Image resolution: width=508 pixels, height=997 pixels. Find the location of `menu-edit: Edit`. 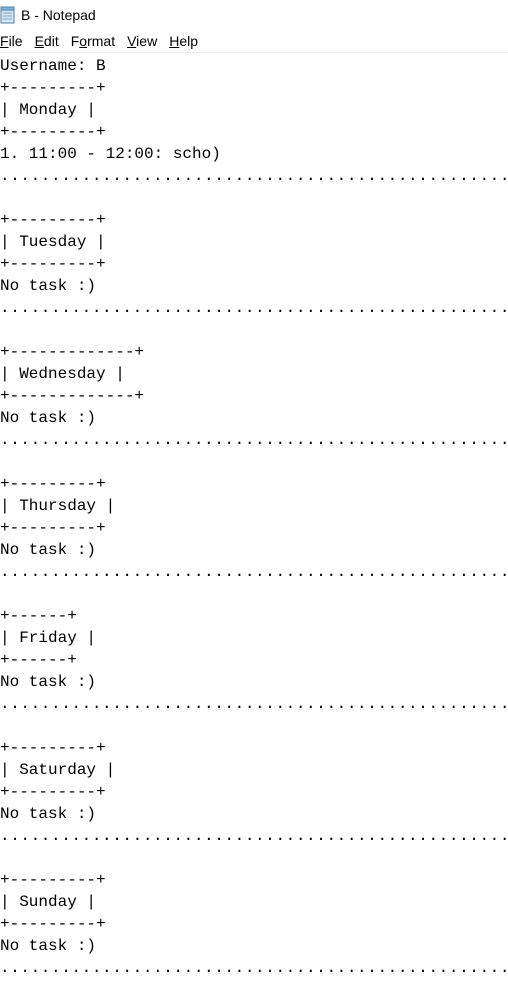

menu-edit: Edit is located at coordinates (50, 41).